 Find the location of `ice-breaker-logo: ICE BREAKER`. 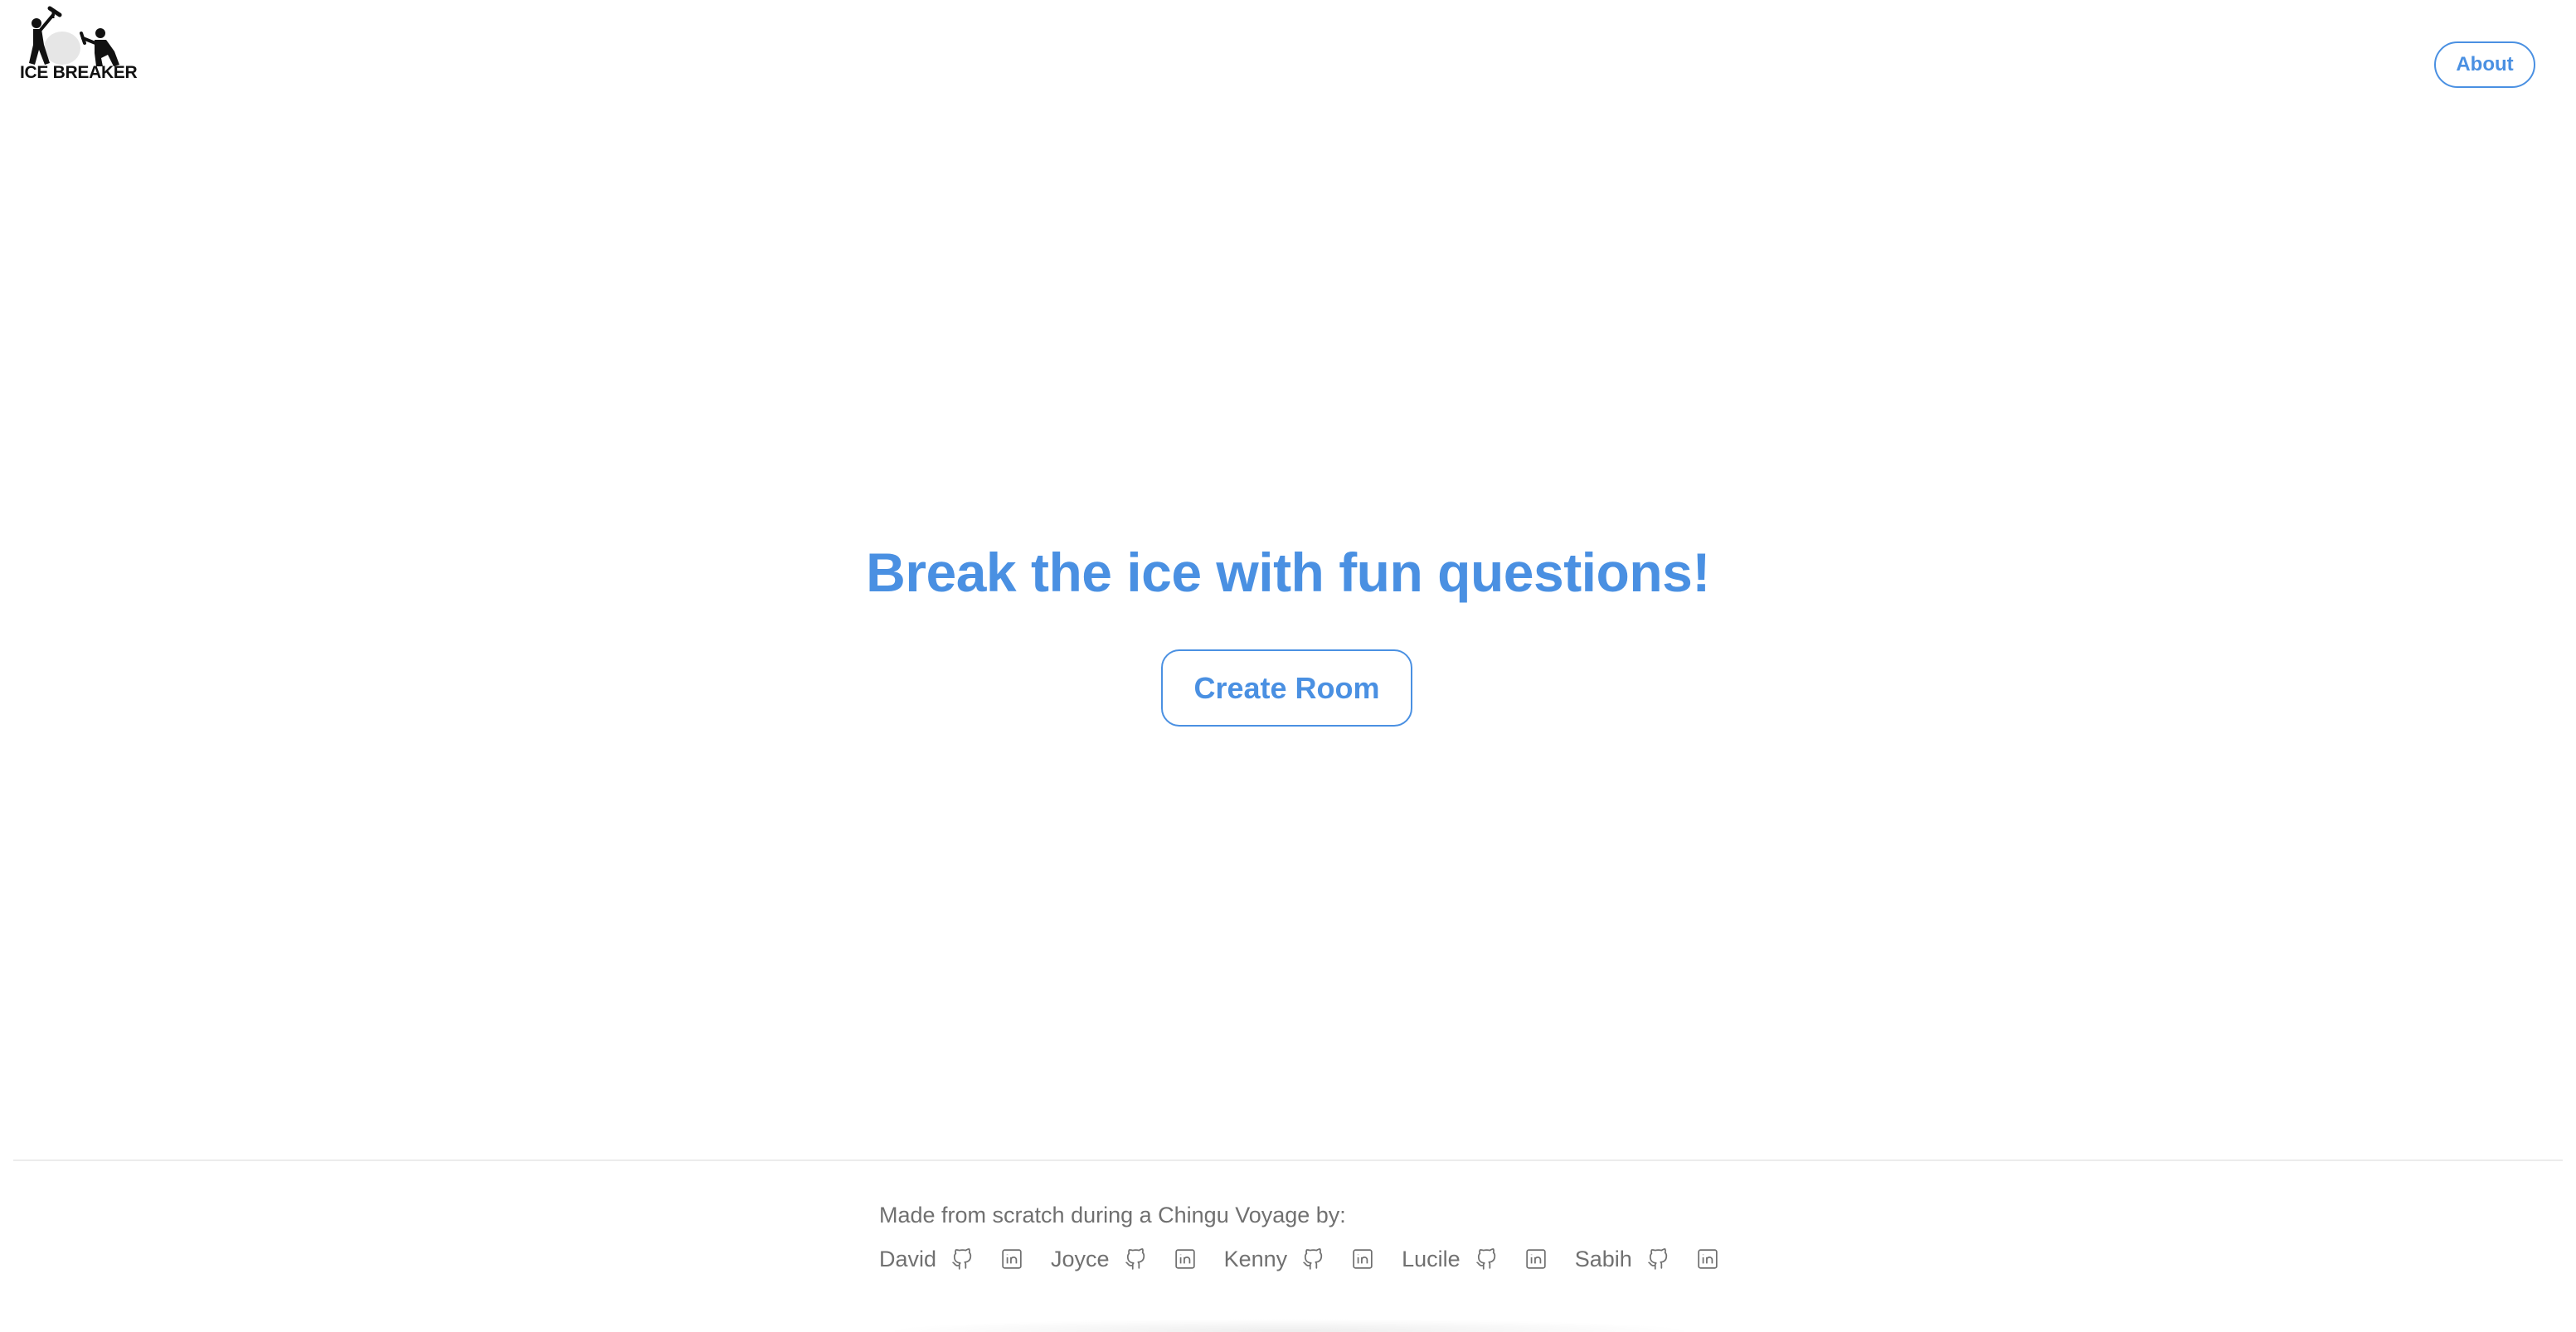

ice-breaker-logo: ICE BREAKER is located at coordinates (78, 43).